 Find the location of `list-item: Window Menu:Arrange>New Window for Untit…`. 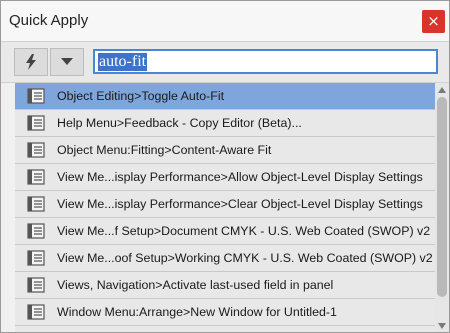

list-item: Window Menu:Arrange>New Window for Untit… is located at coordinates (225, 312).